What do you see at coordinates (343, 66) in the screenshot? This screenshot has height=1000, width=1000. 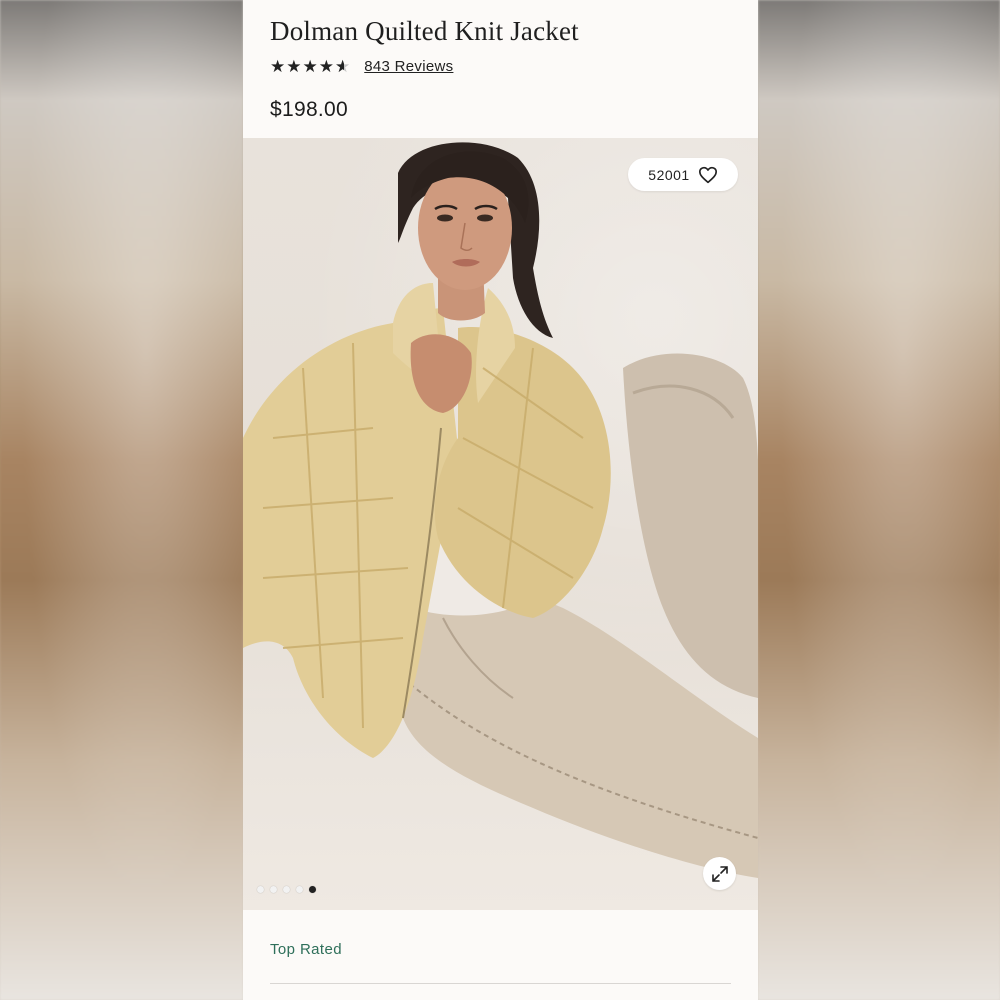 I see `half-star-icon: ★ ★` at bounding box center [343, 66].